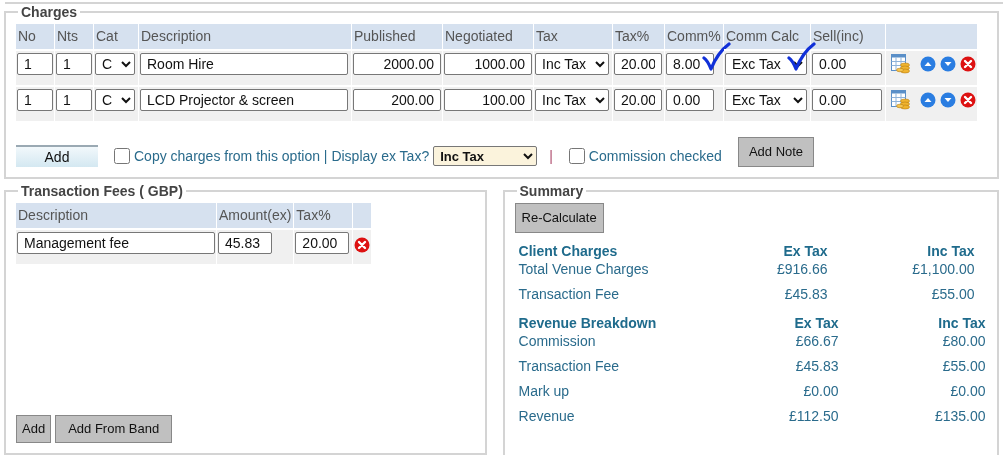 The image size is (1003, 455). I want to click on description-field: Management fee, so click(116, 243).